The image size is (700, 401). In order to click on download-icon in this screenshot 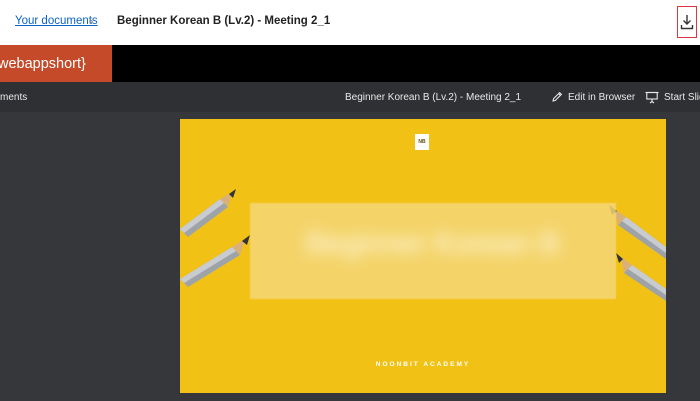, I will do `click(687, 22)`.